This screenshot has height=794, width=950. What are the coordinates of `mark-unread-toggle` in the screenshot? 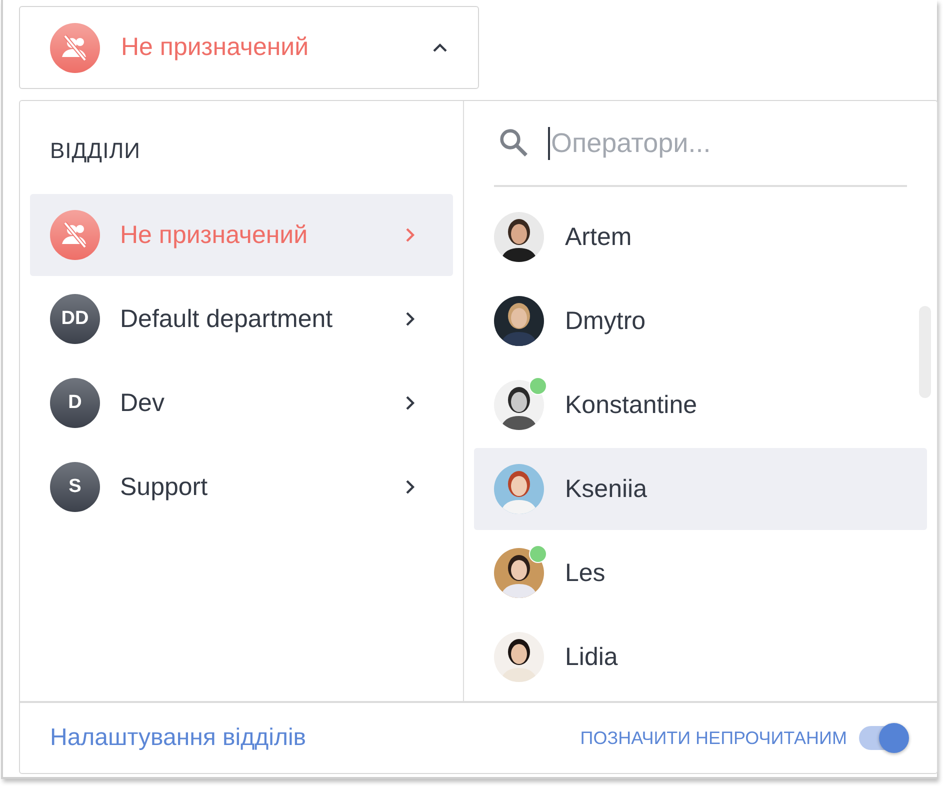 It's located at (883, 738).